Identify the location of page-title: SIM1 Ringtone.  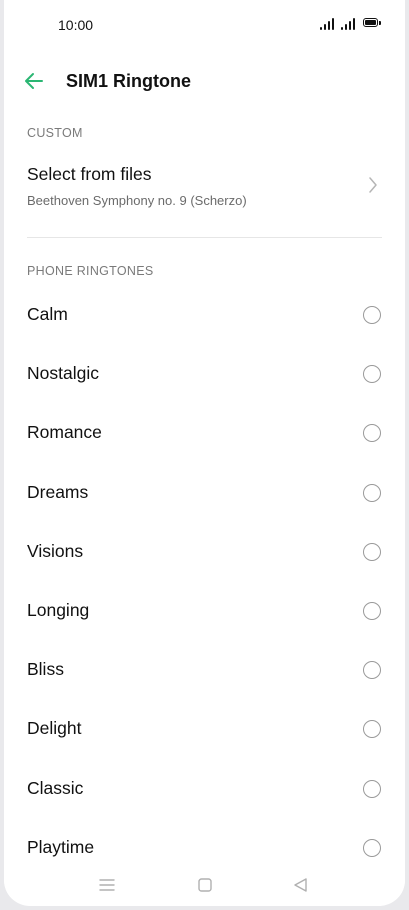
(128, 81).